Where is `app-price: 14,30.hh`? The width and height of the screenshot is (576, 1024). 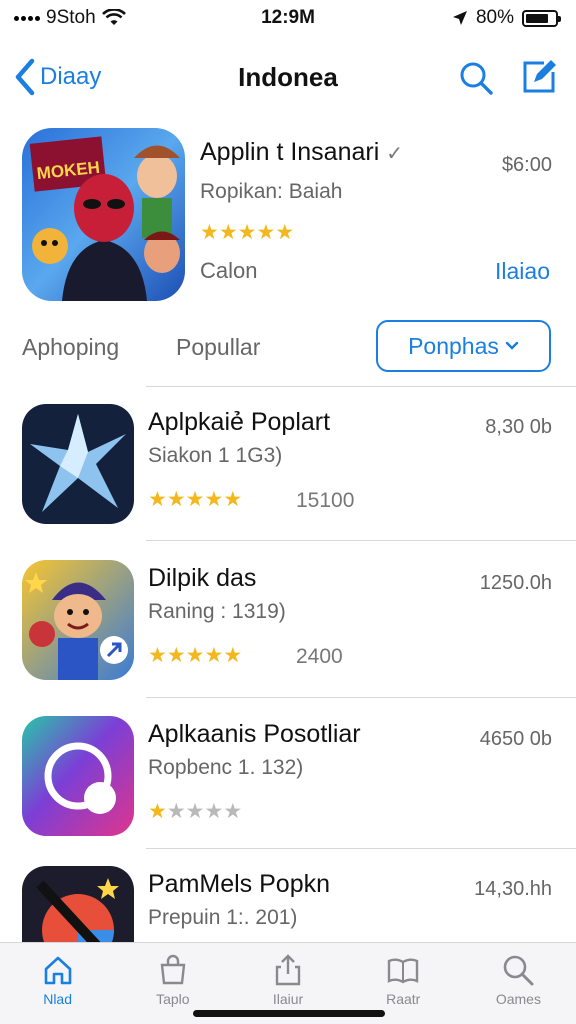 app-price: 14,30.hh is located at coordinates (513, 889).